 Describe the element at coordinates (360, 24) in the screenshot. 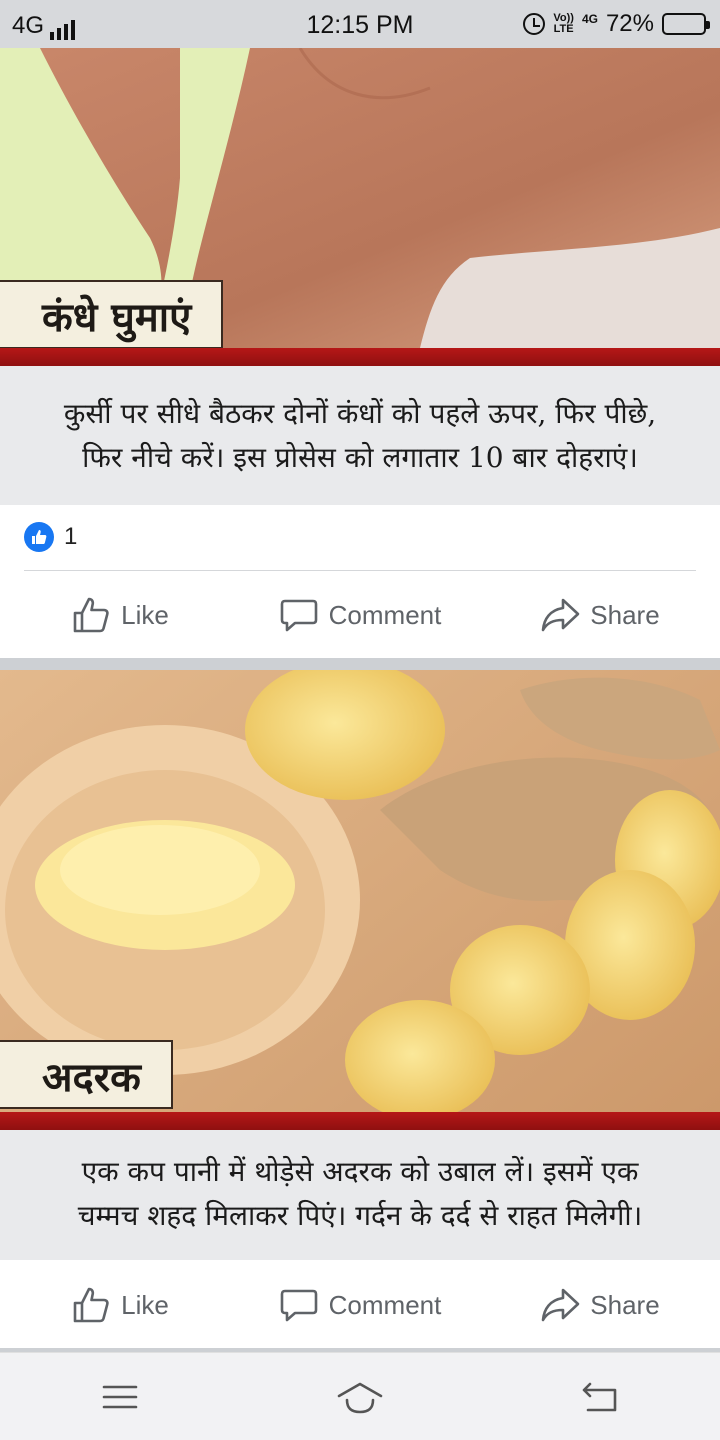

I see `status-bar: 4G 12:15 PM Vo)) LTE 4G 72%` at that location.